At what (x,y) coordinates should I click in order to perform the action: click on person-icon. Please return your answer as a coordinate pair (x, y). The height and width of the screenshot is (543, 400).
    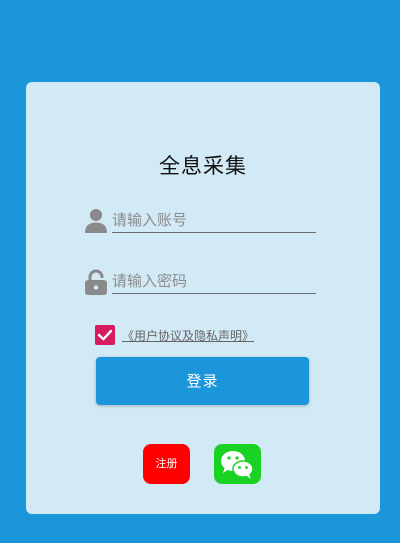
    Looking at the image, I should click on (96, 221).